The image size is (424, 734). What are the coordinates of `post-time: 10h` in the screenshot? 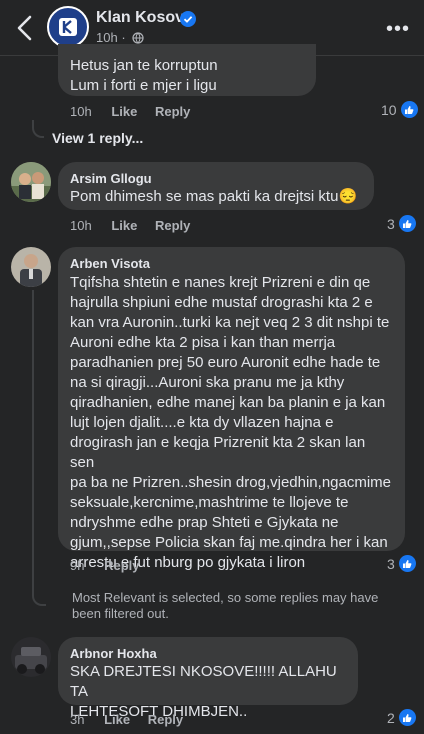 It's located at (107, 37).